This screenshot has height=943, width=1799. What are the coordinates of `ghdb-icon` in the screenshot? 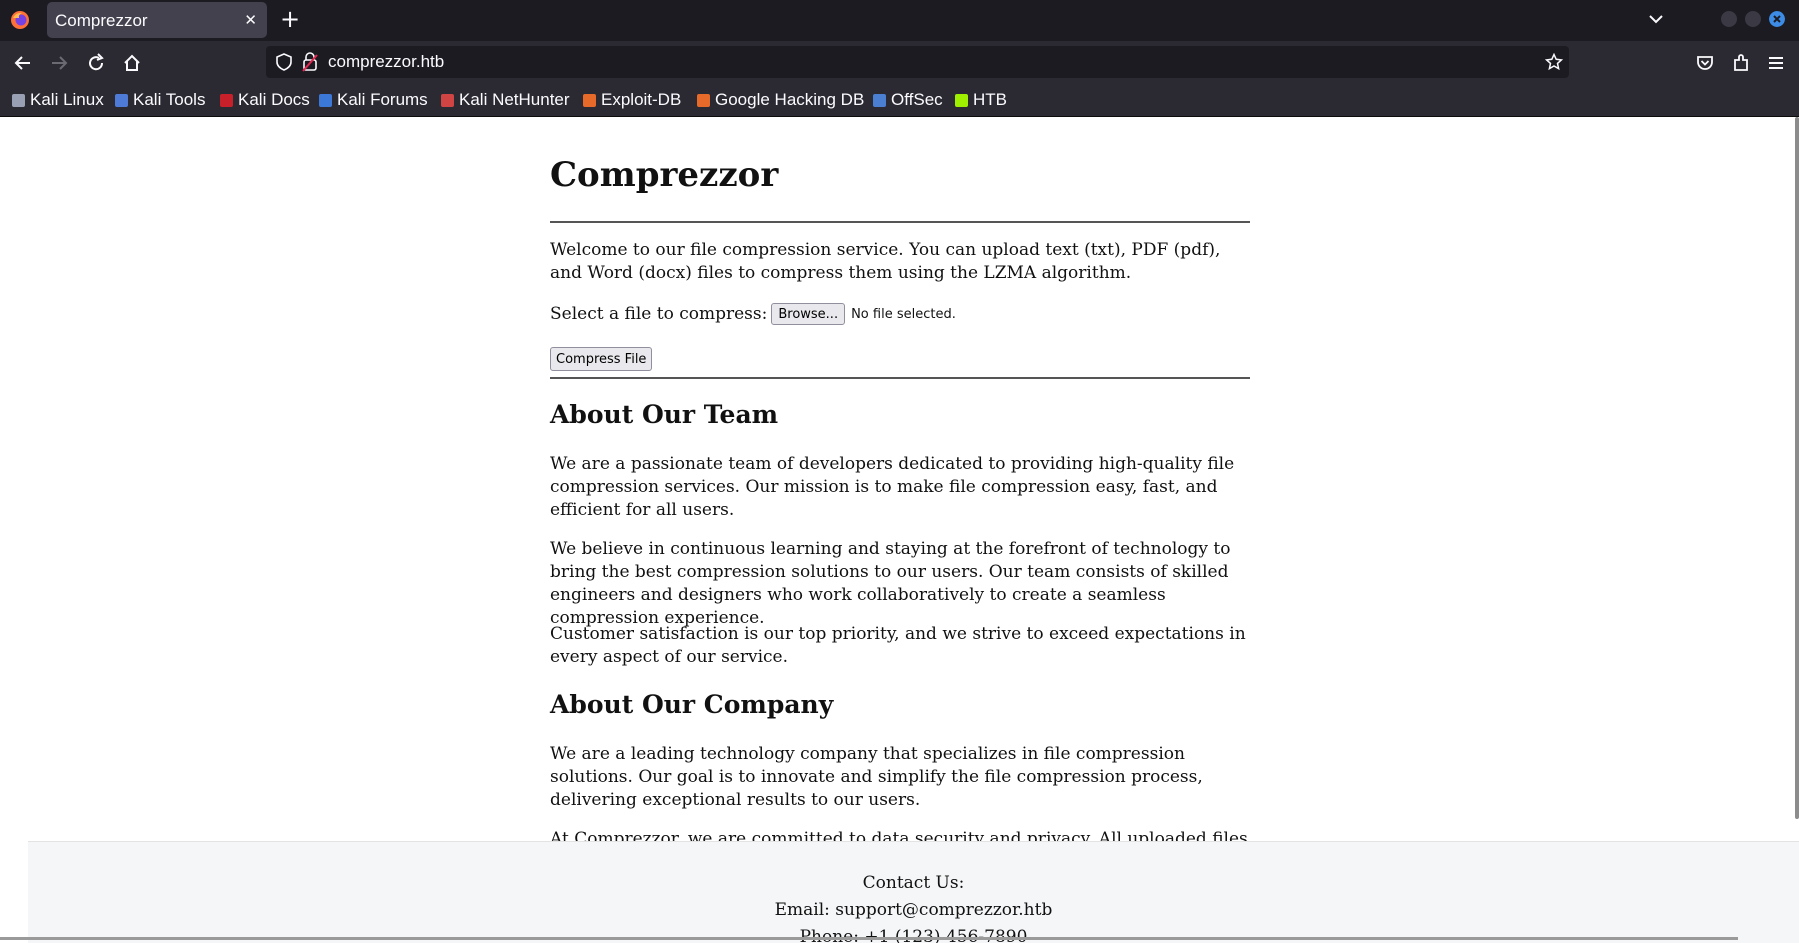 It's located at (703, 100).